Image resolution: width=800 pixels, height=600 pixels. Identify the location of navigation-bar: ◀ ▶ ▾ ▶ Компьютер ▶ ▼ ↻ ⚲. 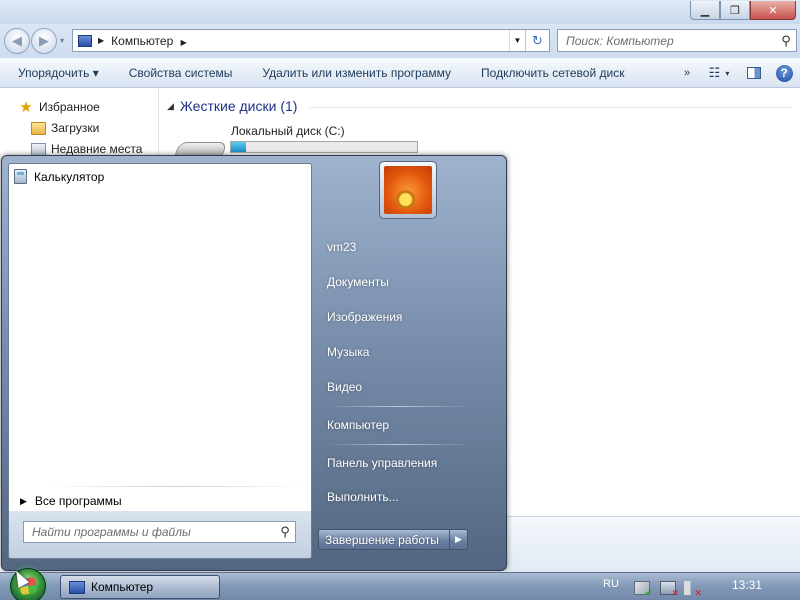
(400, 41).